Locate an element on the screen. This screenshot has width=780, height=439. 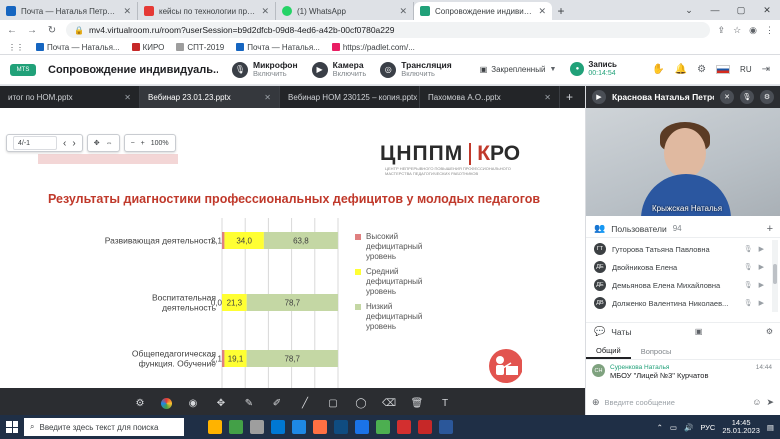
russia-flag-icon is located at coordinates (723, 69).